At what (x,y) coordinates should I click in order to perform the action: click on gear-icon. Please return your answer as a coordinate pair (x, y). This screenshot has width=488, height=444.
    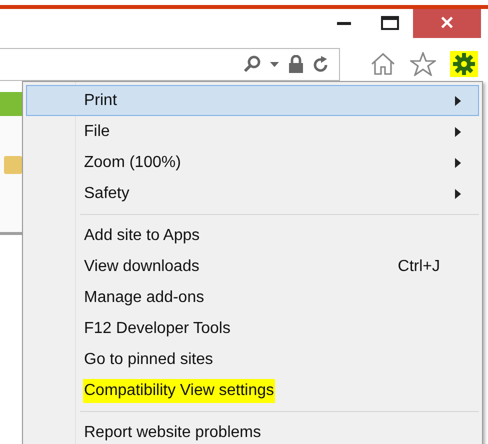
    Looking at the image, I should click on (464, 64).